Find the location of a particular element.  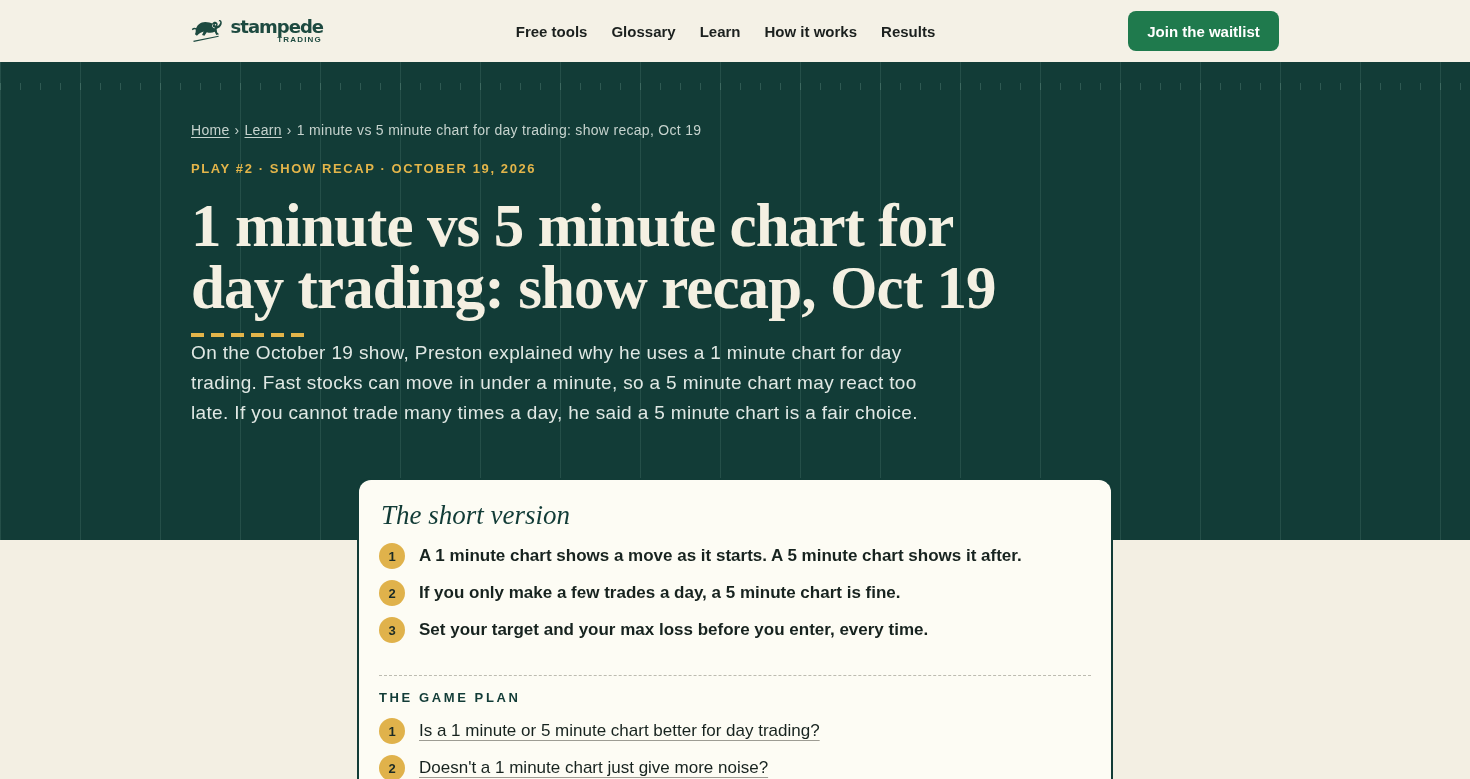

breadcrumb-link: Learn is located at coordinates (263, 130).